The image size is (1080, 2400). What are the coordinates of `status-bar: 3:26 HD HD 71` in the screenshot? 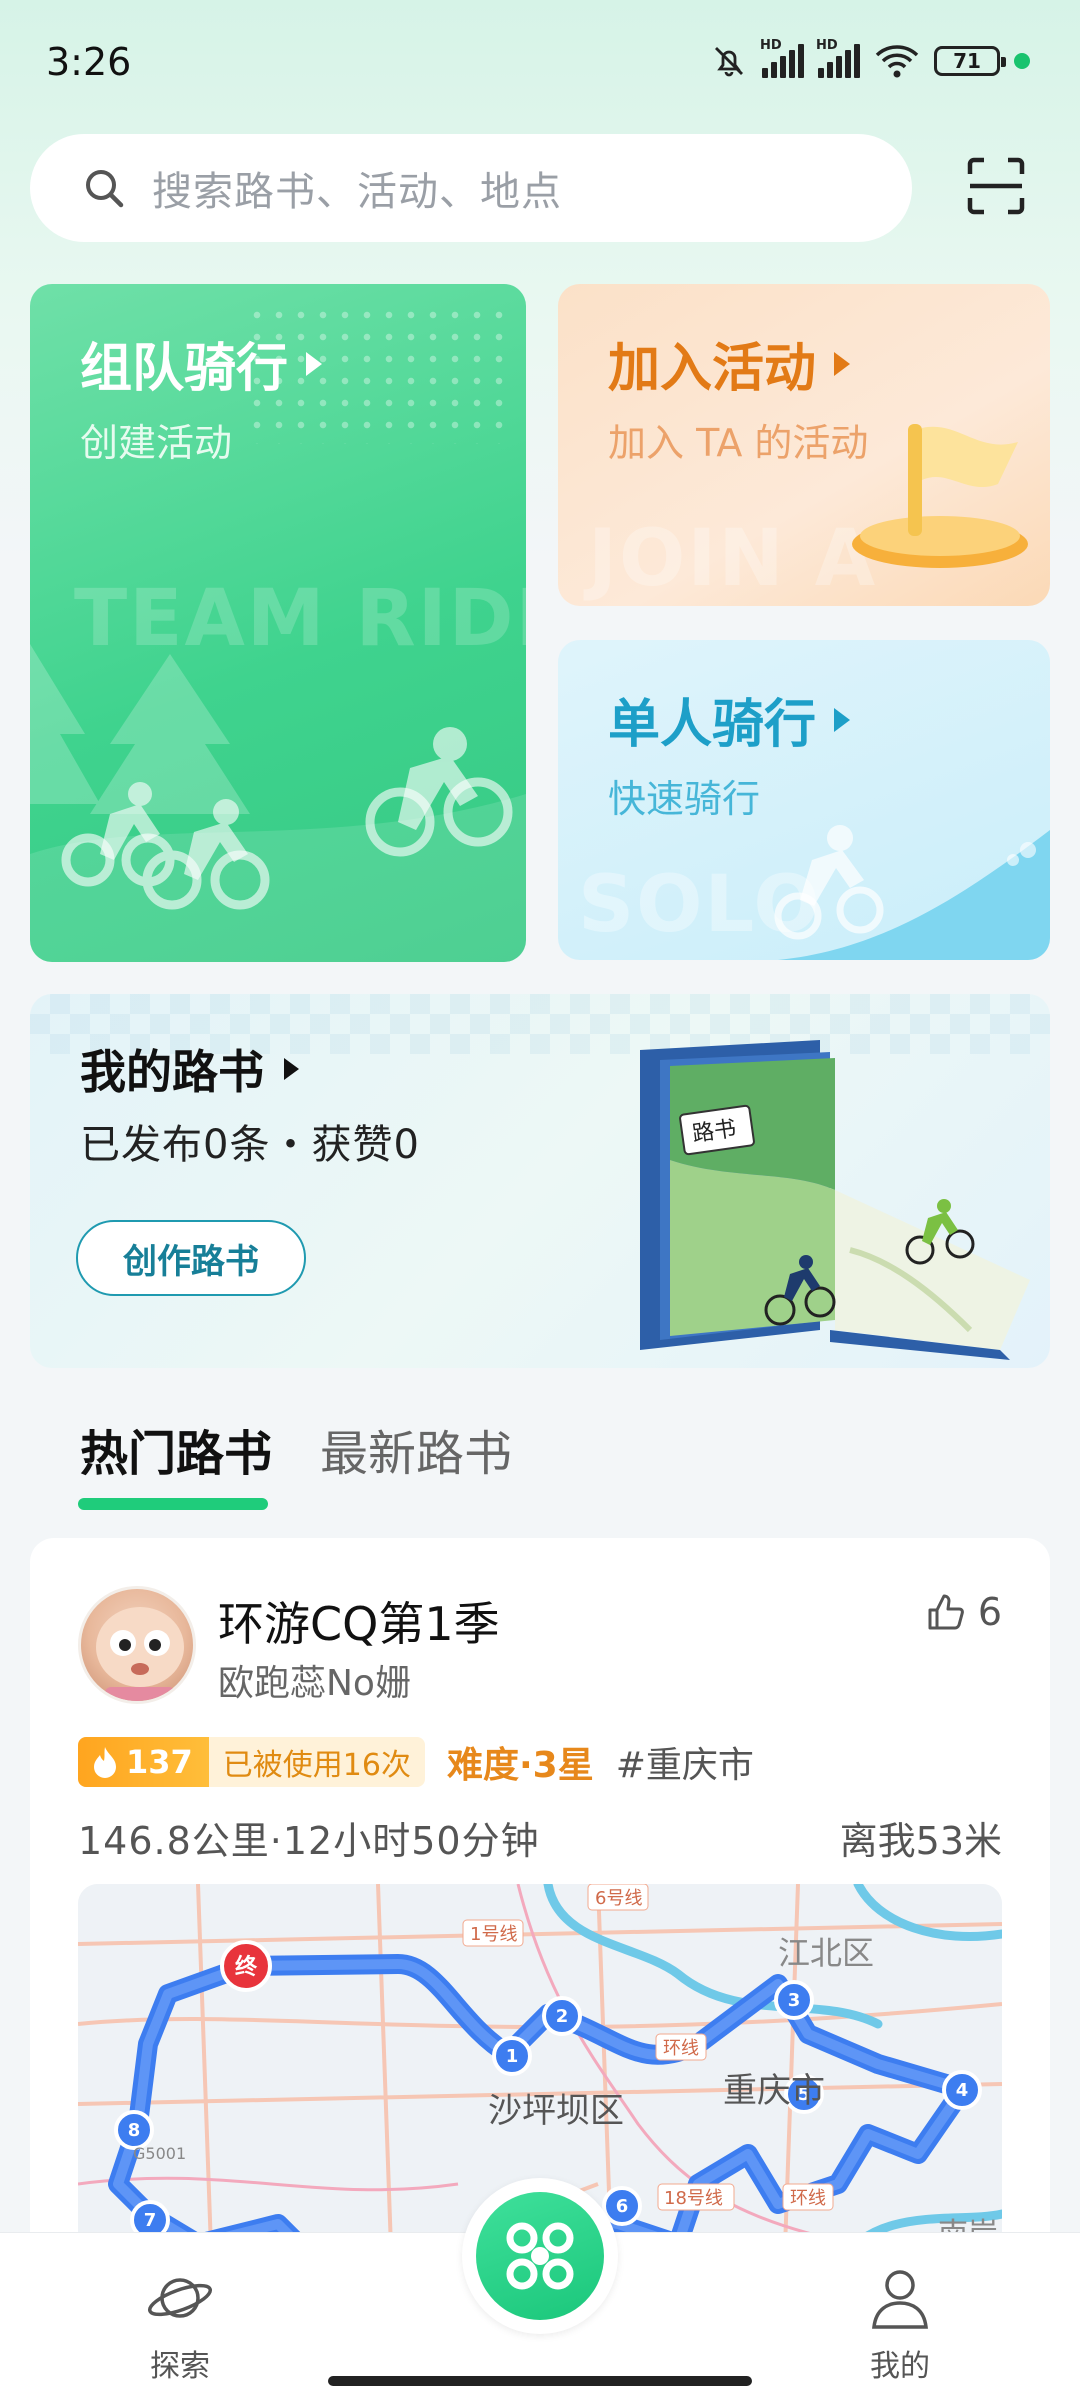 It's located at (540, 64).